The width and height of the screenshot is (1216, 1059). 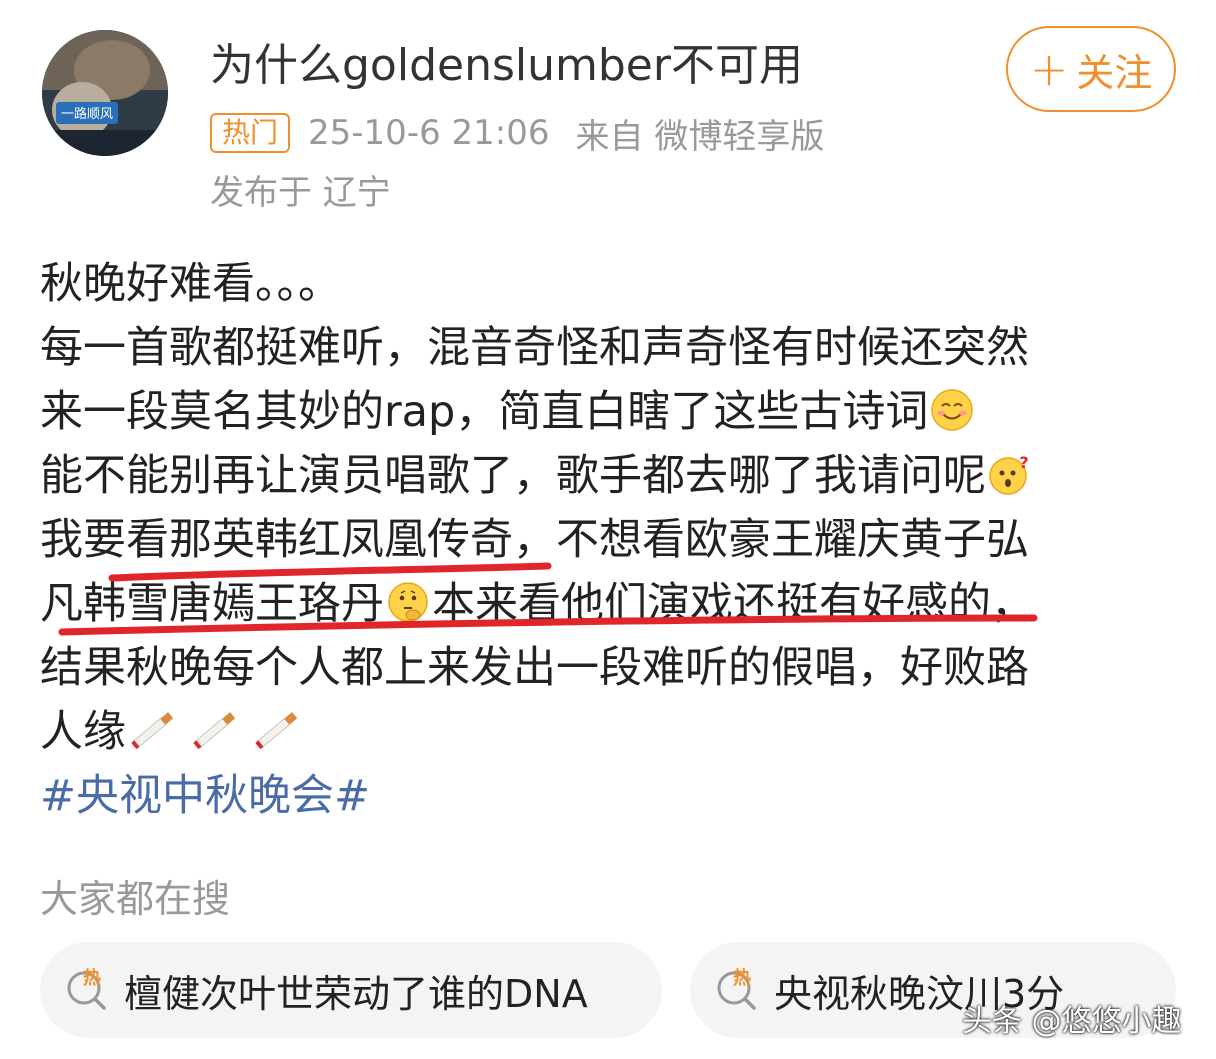 I want to click on post-time: 25-10-6 21:06, so click(x=429, y=133).